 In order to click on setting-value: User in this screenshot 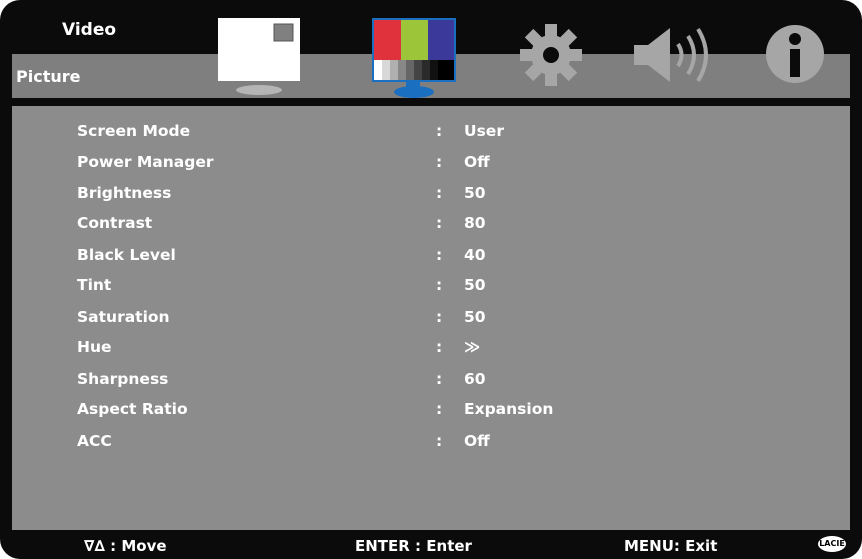, I will do `click(484, 131)`.